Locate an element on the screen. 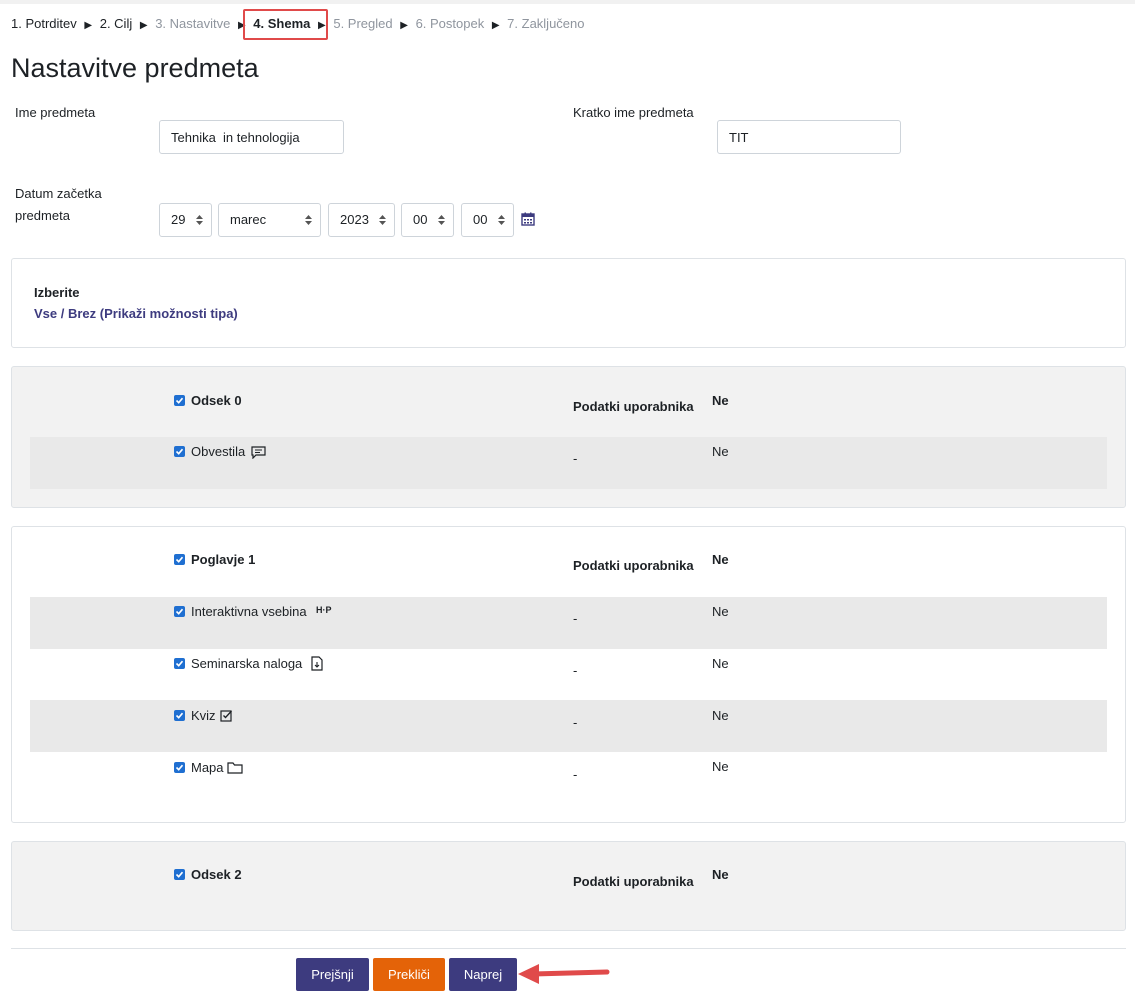 The width and height of the screenshot is (1135, 1004). startdate-label-line1: Datum začetka is located at coordinates (58, 193).